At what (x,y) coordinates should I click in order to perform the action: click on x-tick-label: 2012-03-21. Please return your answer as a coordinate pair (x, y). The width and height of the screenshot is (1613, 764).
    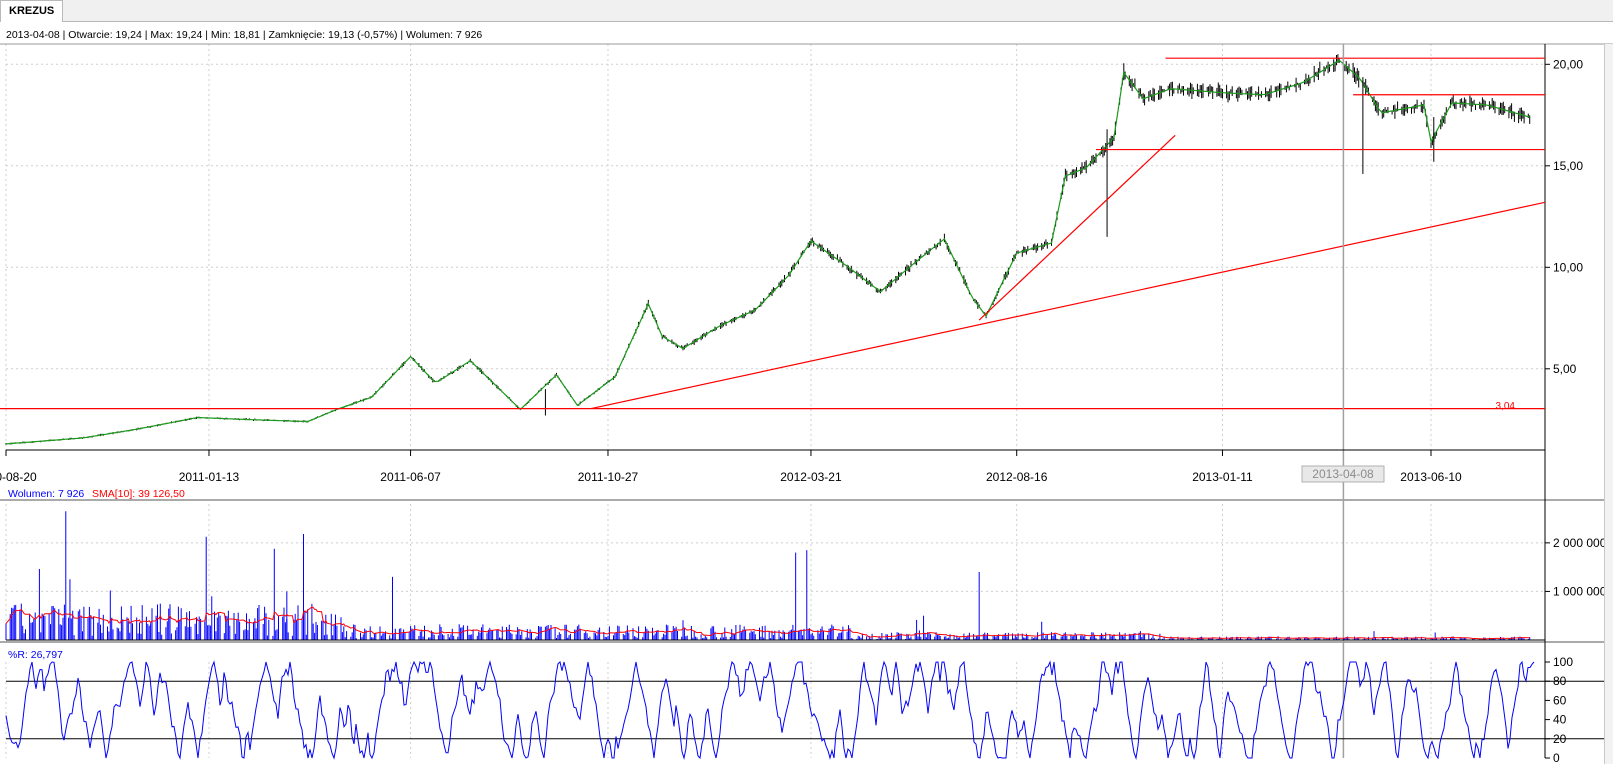
    Looking at the image, I should click on (811, 477).